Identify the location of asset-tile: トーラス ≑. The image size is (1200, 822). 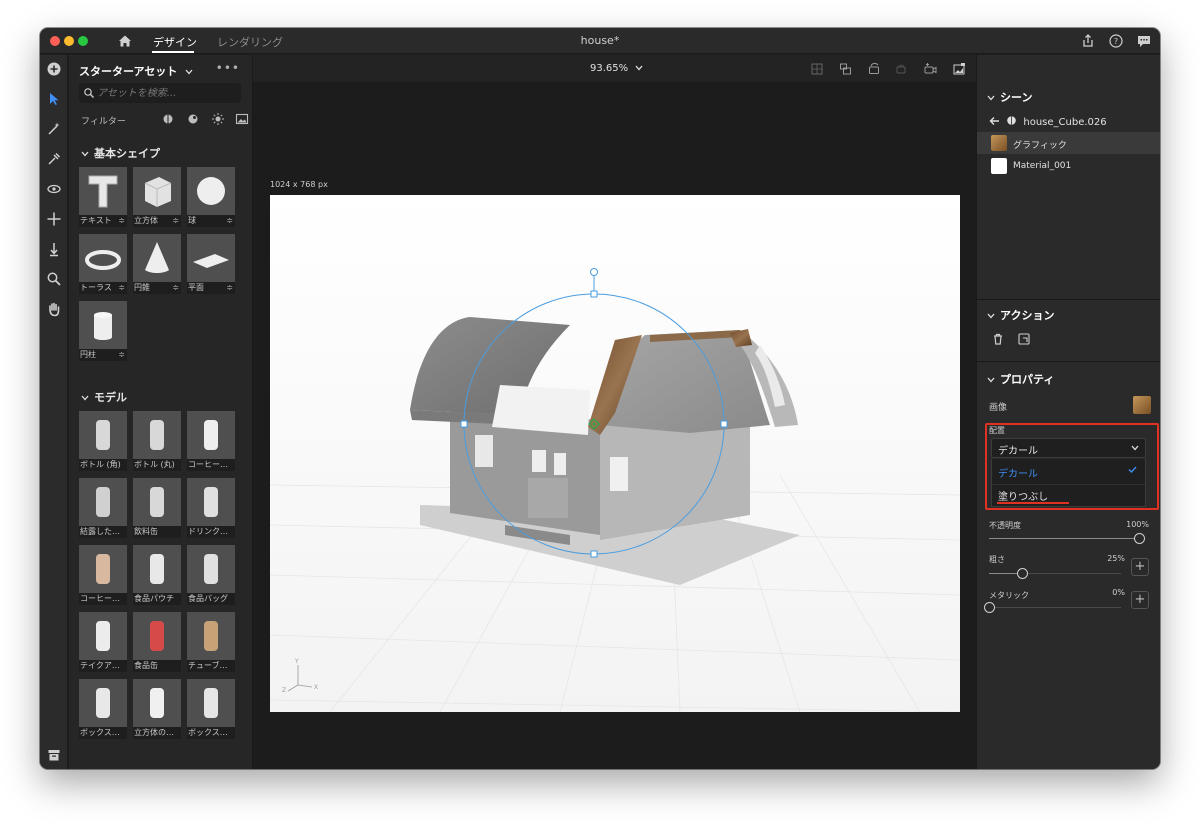
(103, 264).